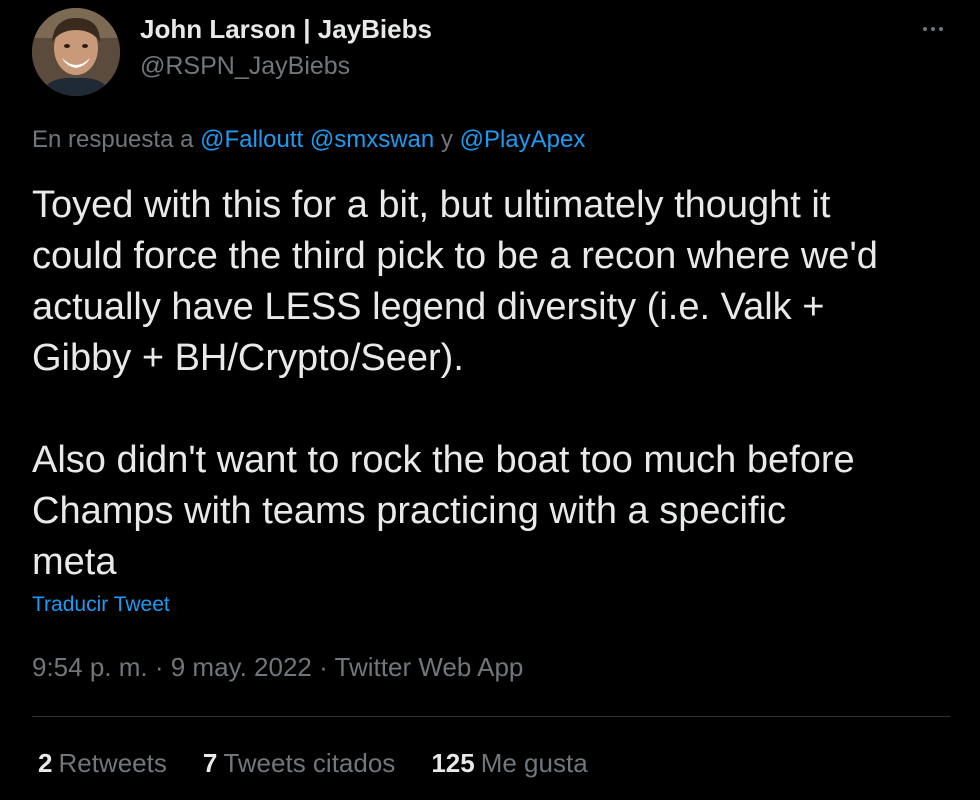  I want to click on mention-falloutt: @Falloutt, so click(251, 139).